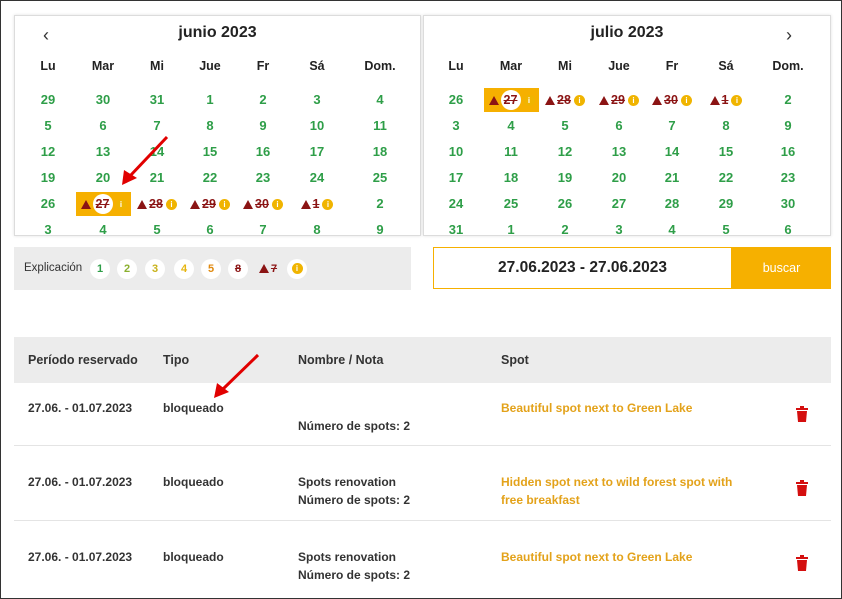 The width and height of the screenshot is (842, 599). What do you see at coordinates (211, 269) in the screenshot?
I see `legend-item: 5` at bounding box center [211, 269].